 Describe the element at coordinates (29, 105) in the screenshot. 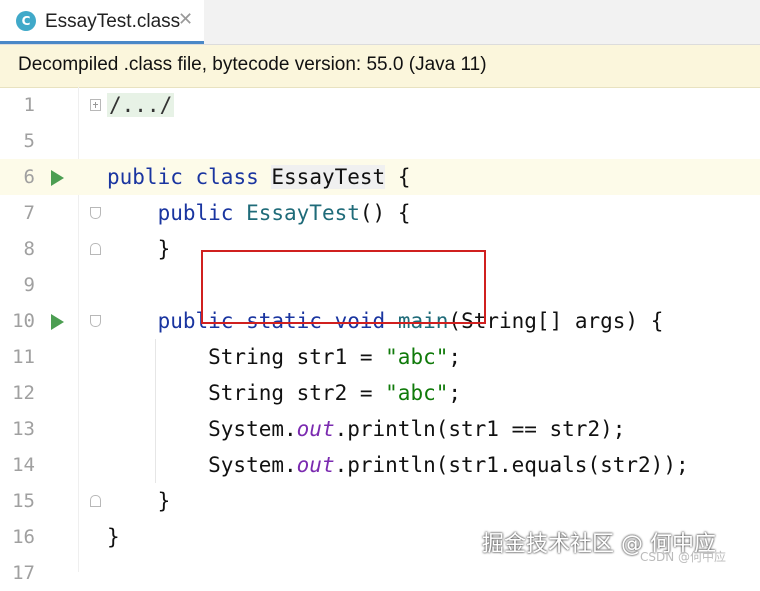

I see `line-number: 1` at that location.